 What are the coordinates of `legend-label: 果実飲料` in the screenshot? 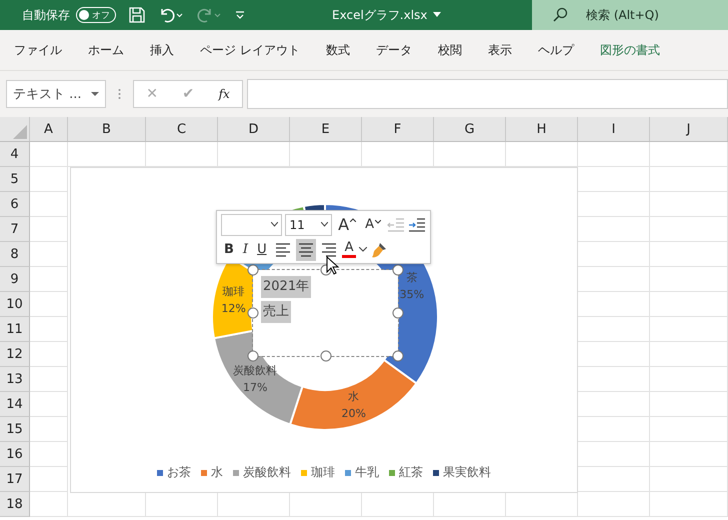 It's located at (467, 472).